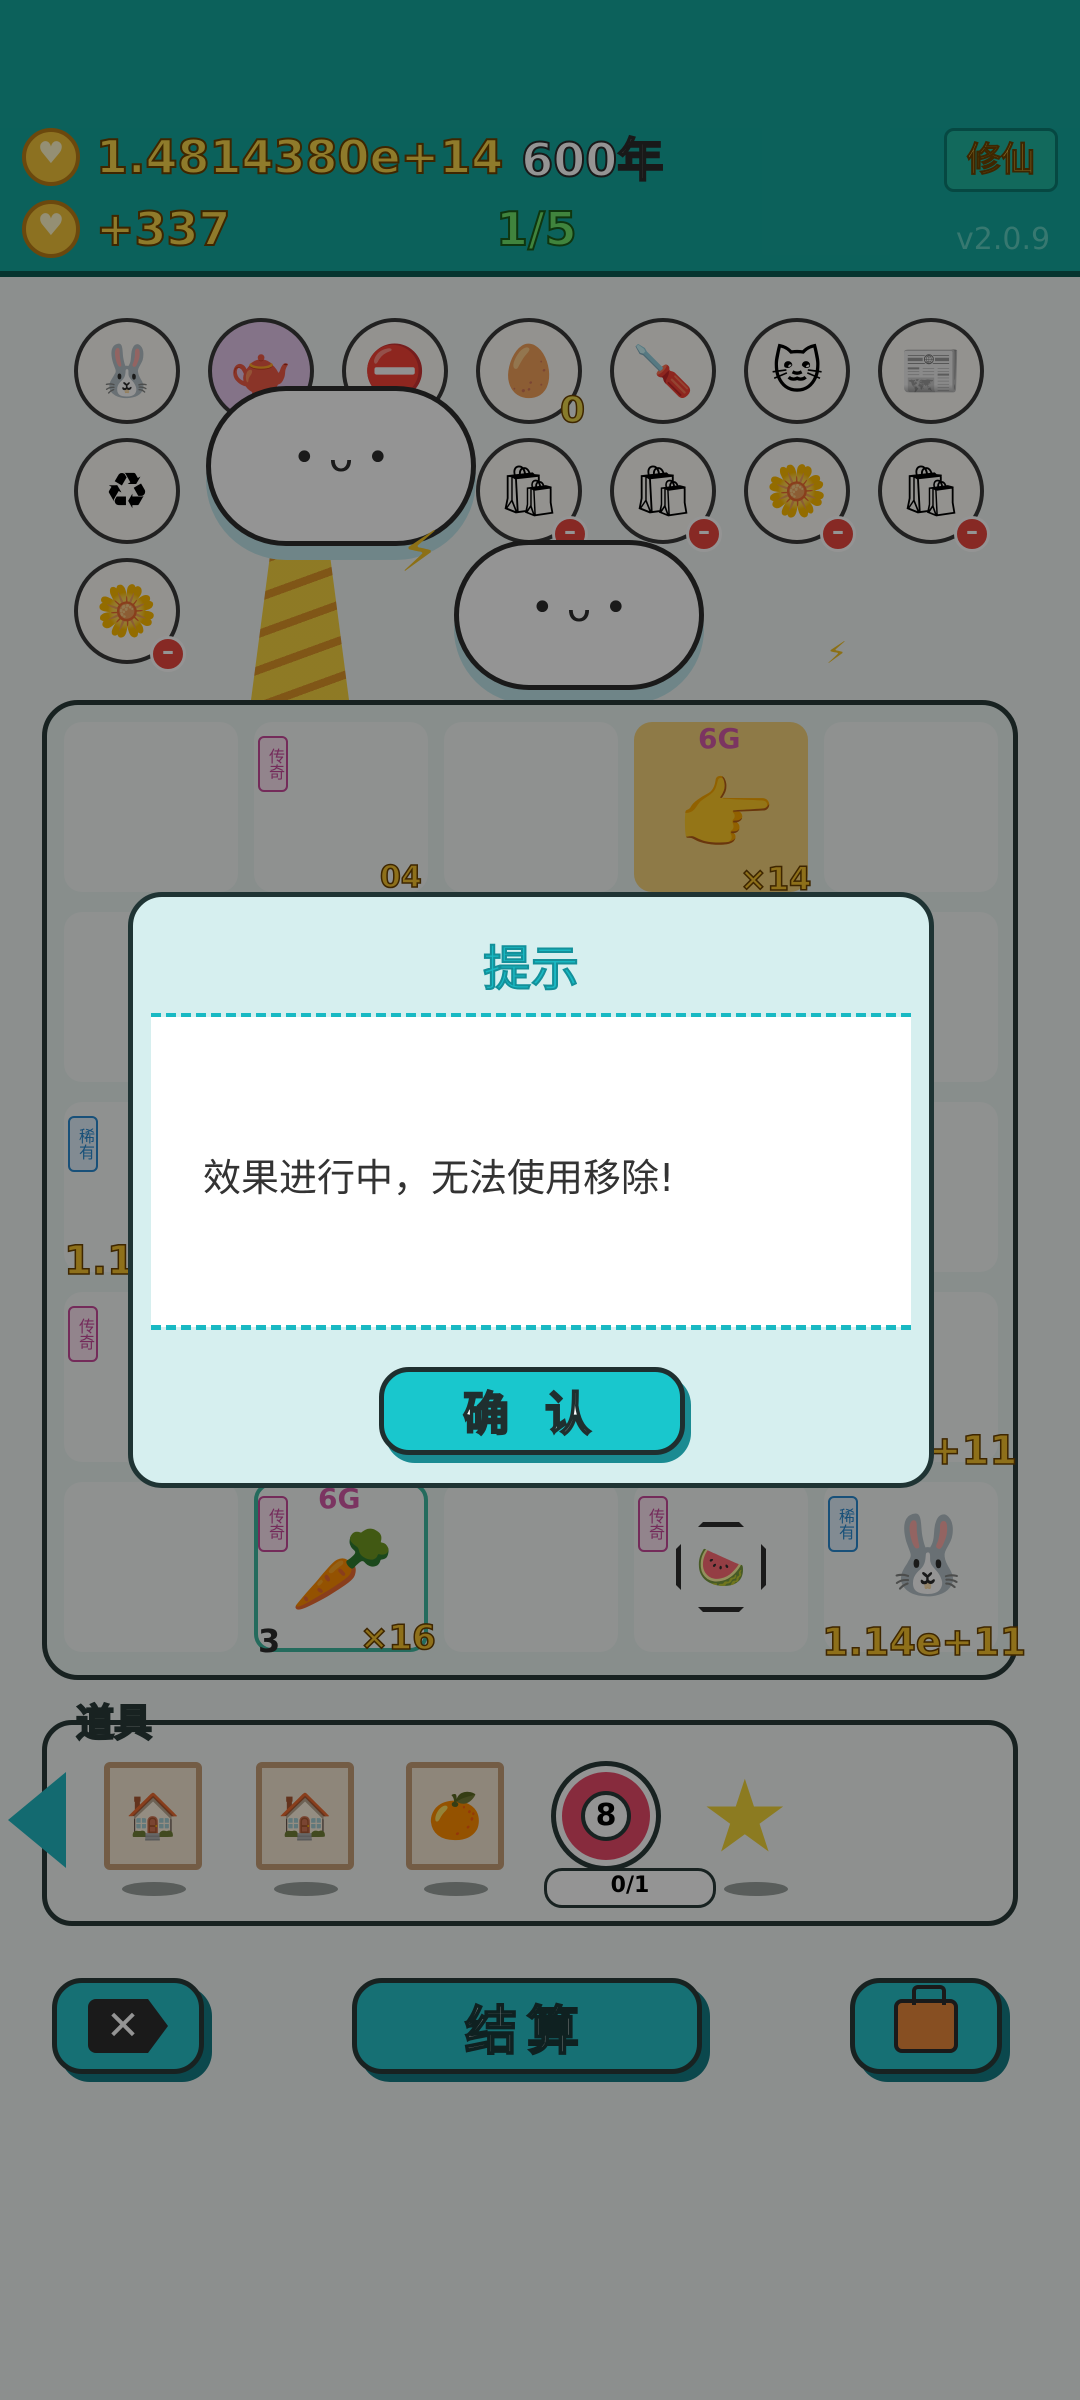  What do you see at coordinates (531, 969) in the screenshot?
I see `dialog-title: 提示` at bounding box center [531, 969].